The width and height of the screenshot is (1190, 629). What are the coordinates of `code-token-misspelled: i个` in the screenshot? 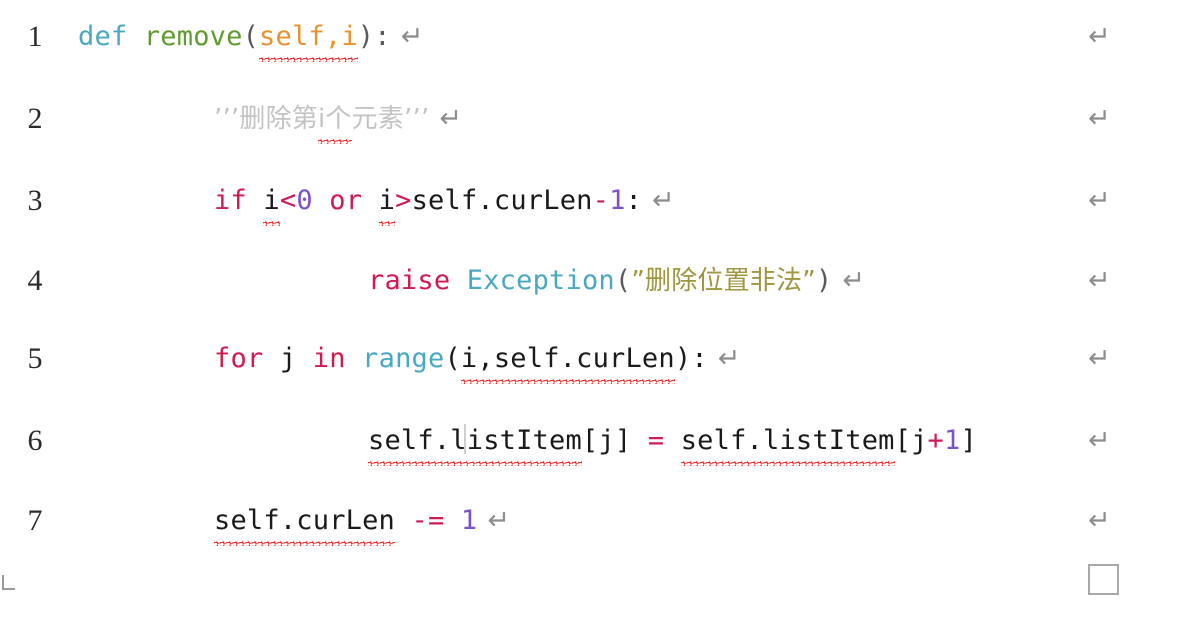 It's located at (335, 120).